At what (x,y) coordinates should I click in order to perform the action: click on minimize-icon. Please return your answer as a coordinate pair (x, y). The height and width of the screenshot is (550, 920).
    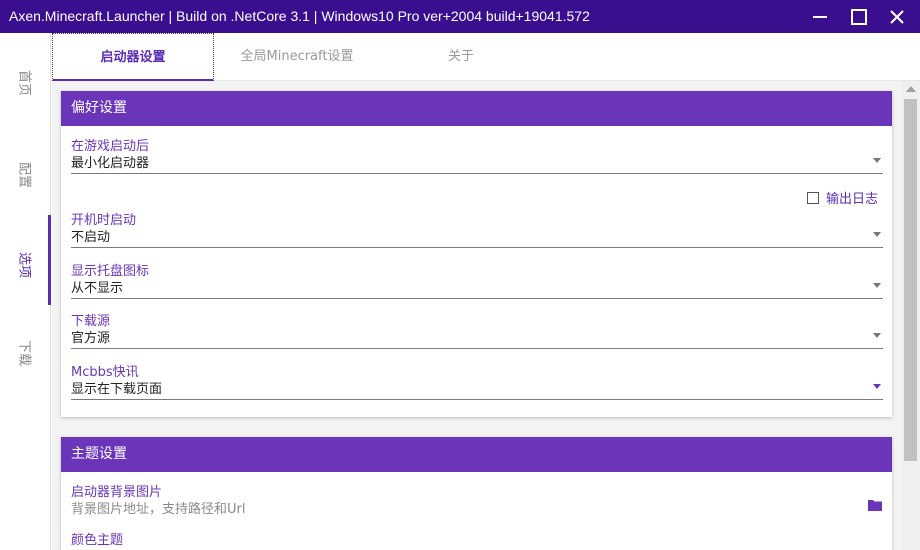
    Looking at the image, I should click on (820, 17).